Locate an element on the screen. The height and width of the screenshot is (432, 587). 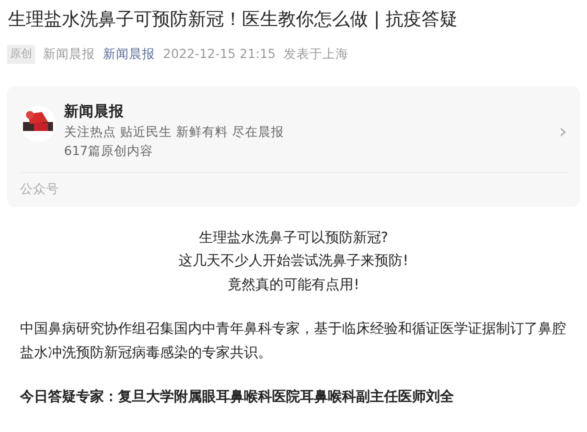
article-title: 生理盐水洗鼻子可预防新冠！医生教你怎么做 | 抗疫答疑 is located at coordinates (233, 20).